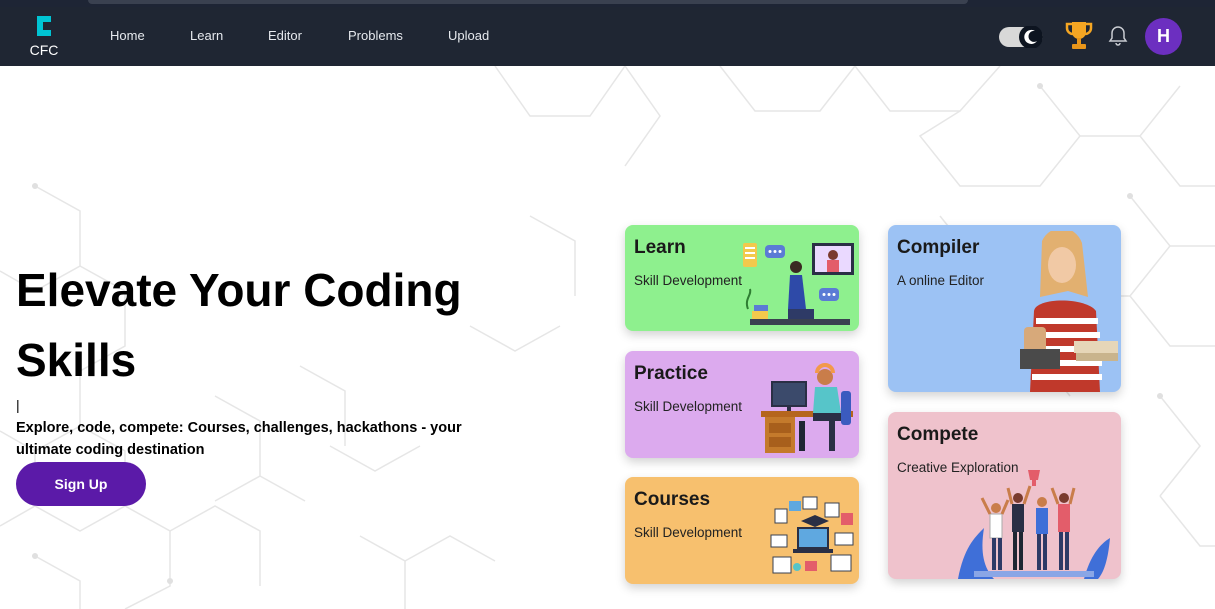 The height and width of the screenshot is (609, 1215). I want to click on card-learn: Learn Skill Development, so click(742, 278).